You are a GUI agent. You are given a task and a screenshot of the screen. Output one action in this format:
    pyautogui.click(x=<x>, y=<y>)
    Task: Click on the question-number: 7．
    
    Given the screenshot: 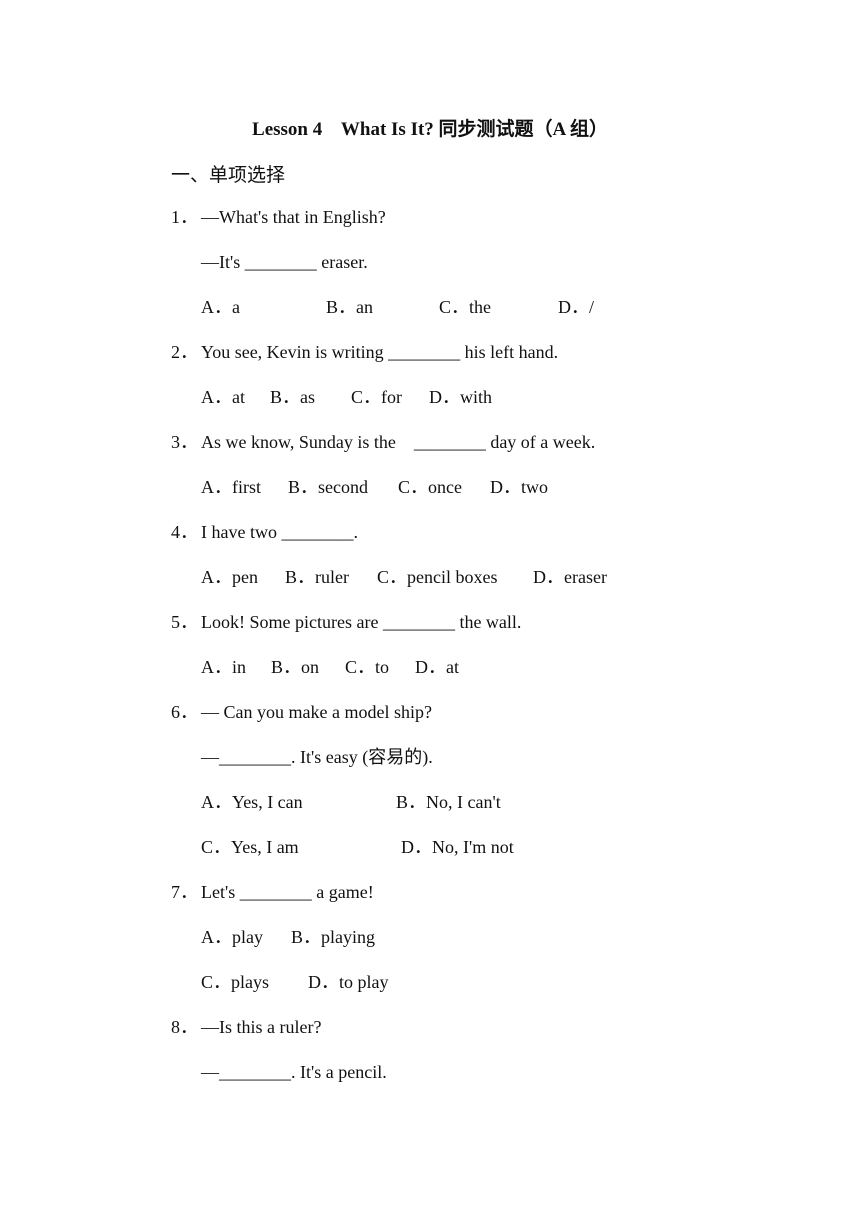 What is the action you would take?
    pyautogui.click(x=184, y=892)
    